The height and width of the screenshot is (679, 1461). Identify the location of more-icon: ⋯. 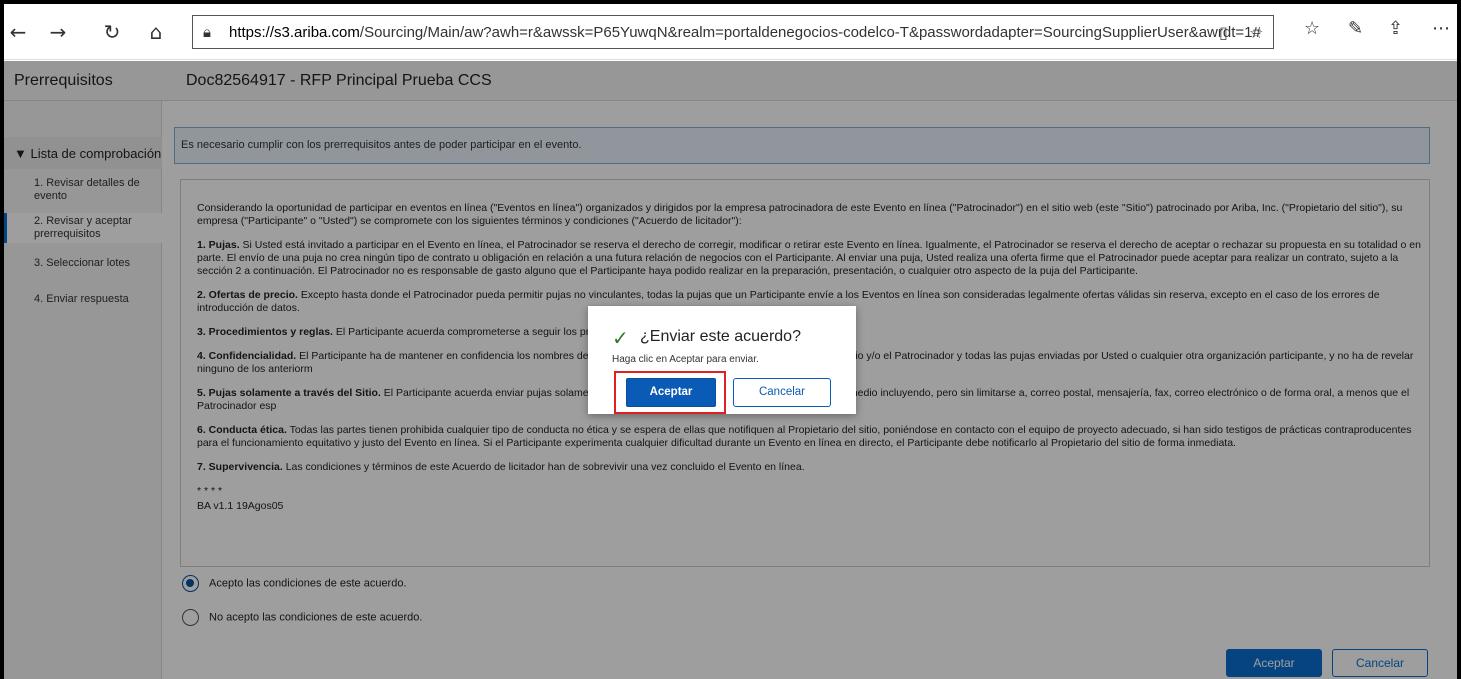
(1441, 28).